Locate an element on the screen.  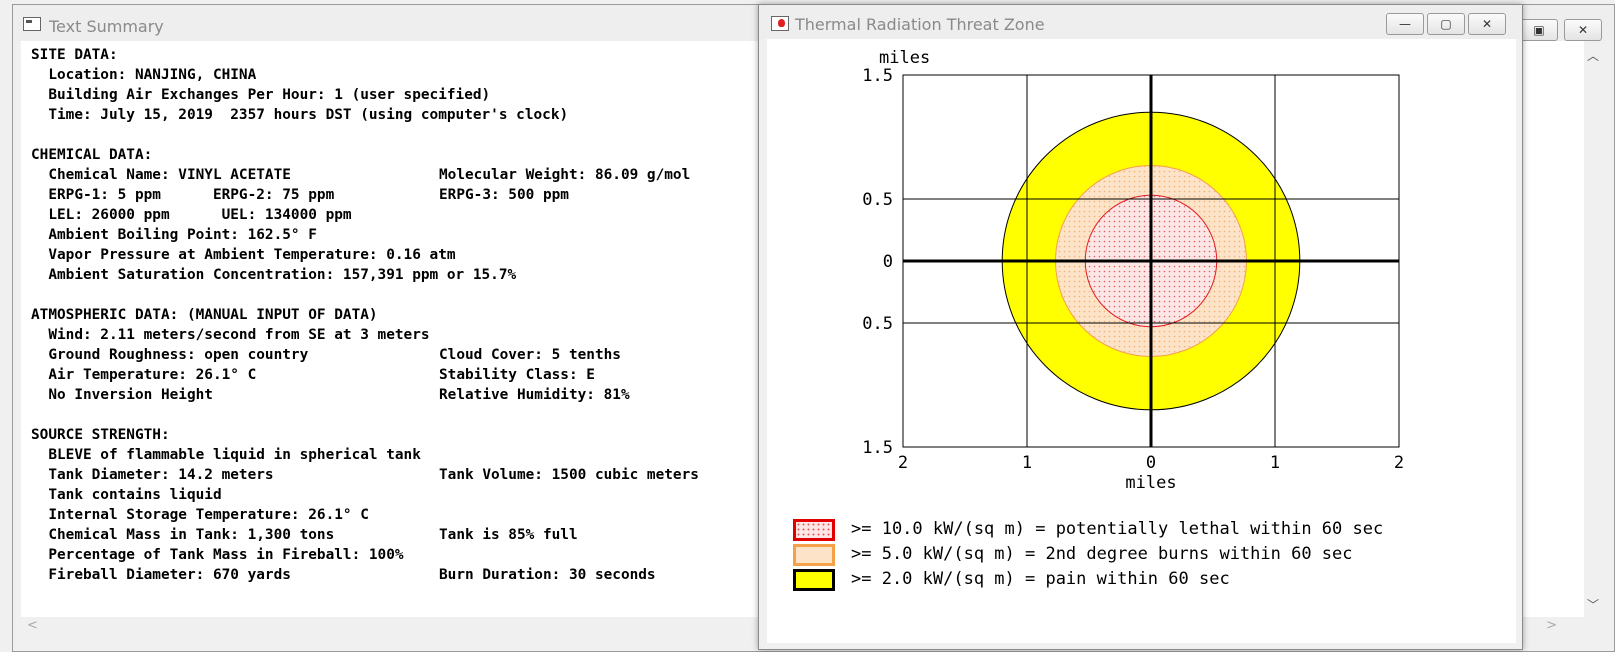
x-axis-label: miles is located at coordinates (1150, 483).